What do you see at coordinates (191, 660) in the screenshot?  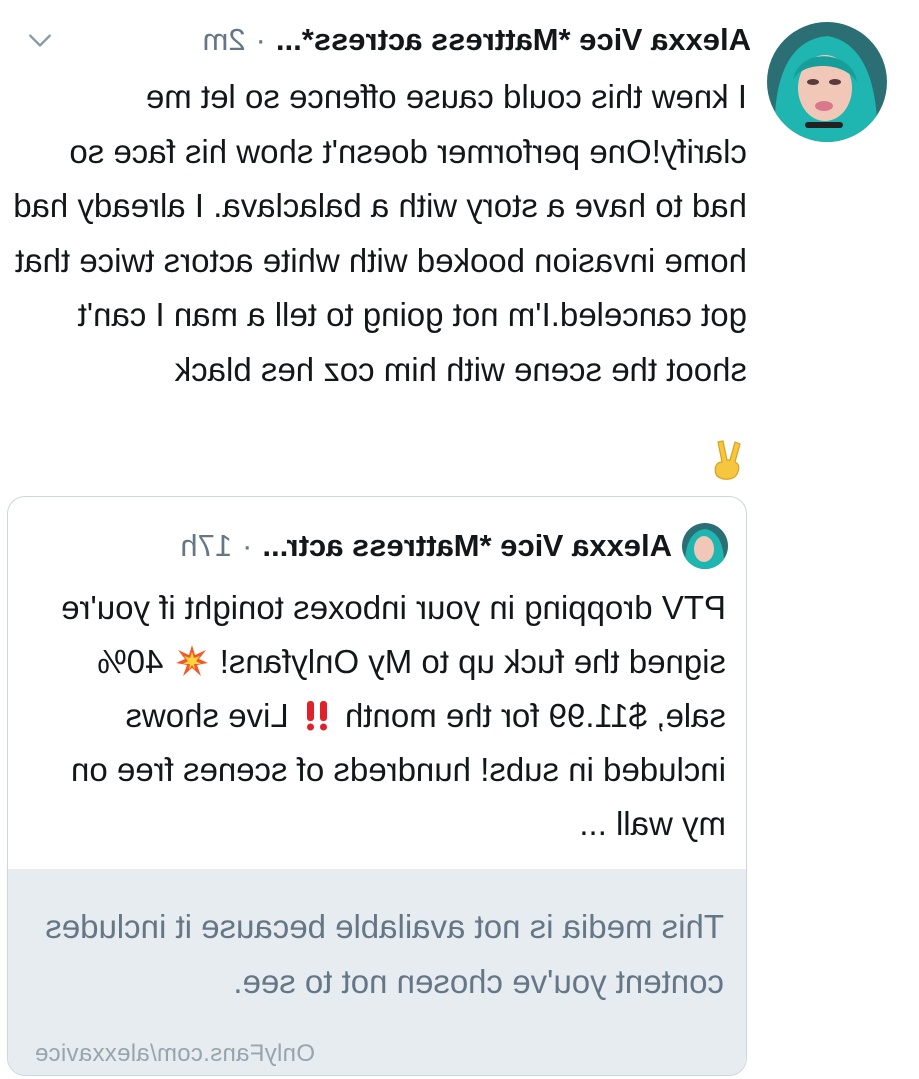 I see `collision-emoji-icon` at bounding box center [191, 660].